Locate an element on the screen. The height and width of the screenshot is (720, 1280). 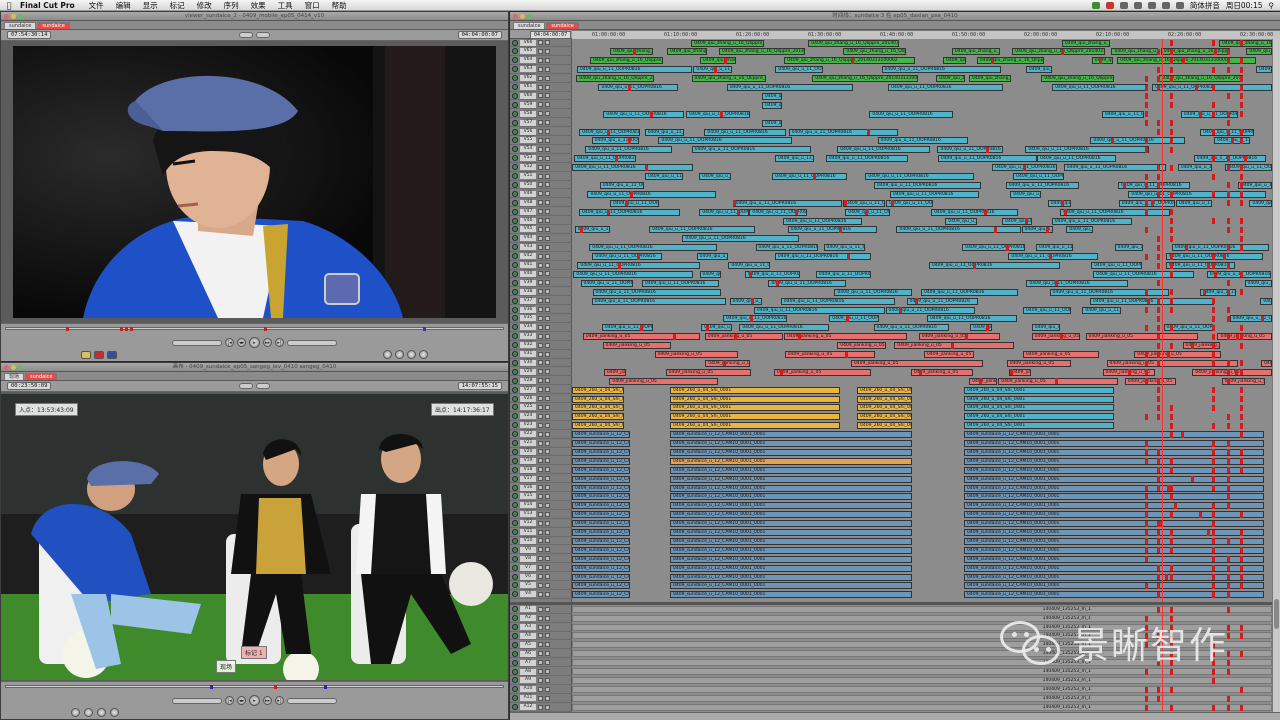
track-header: A1 is located at coordinates (541, 610).